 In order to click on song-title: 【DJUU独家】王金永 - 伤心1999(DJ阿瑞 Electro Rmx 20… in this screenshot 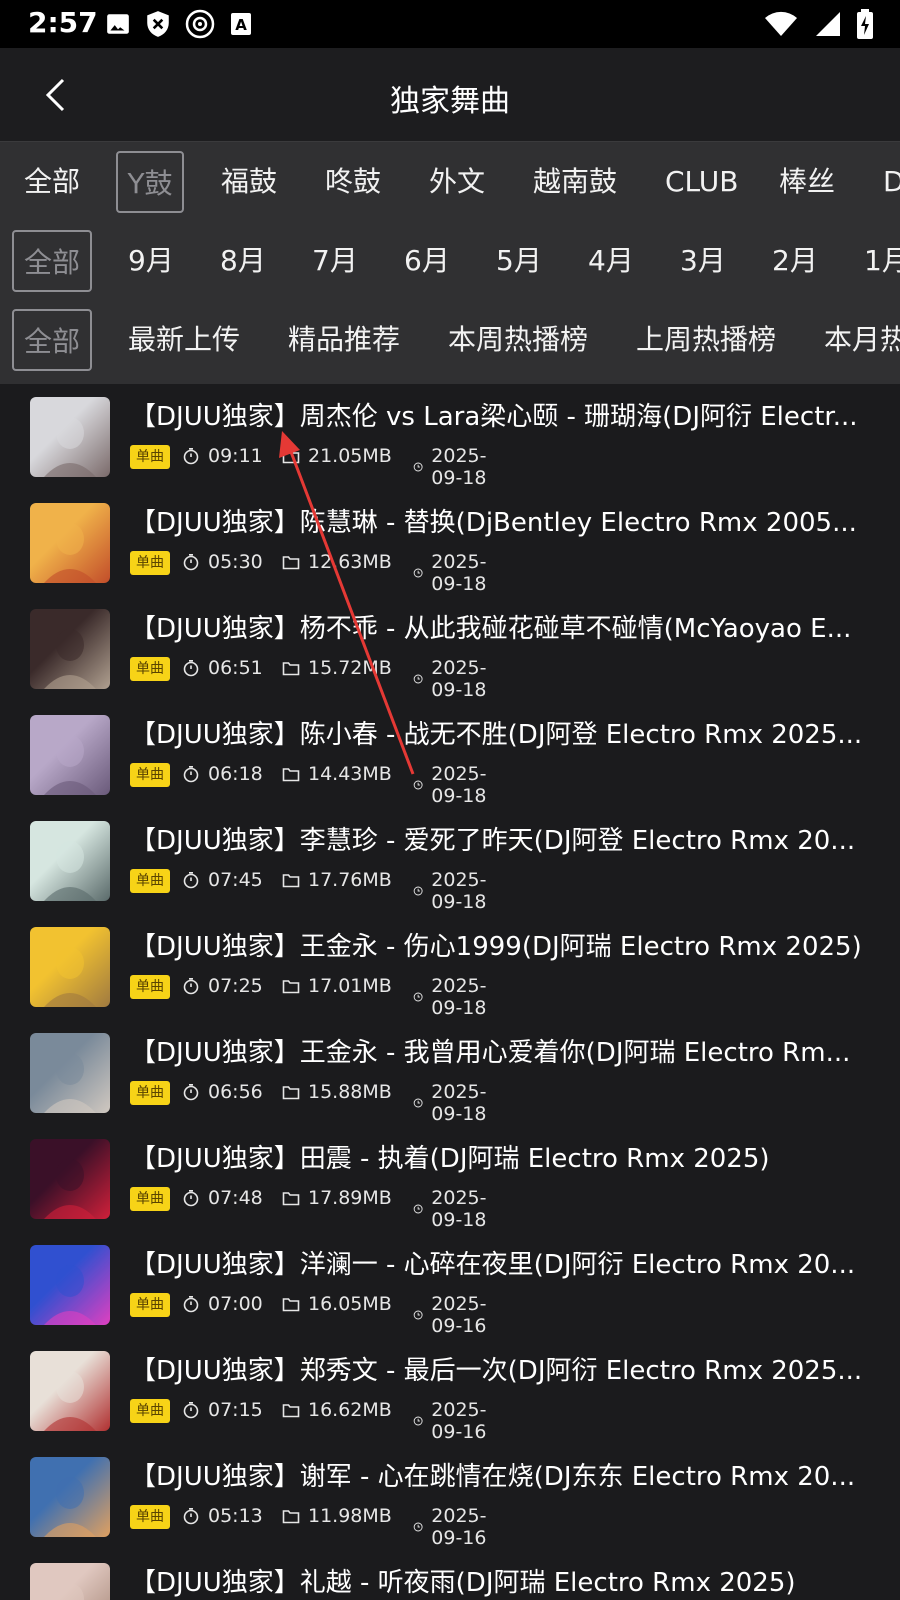, I will do `click(505, 944)`.